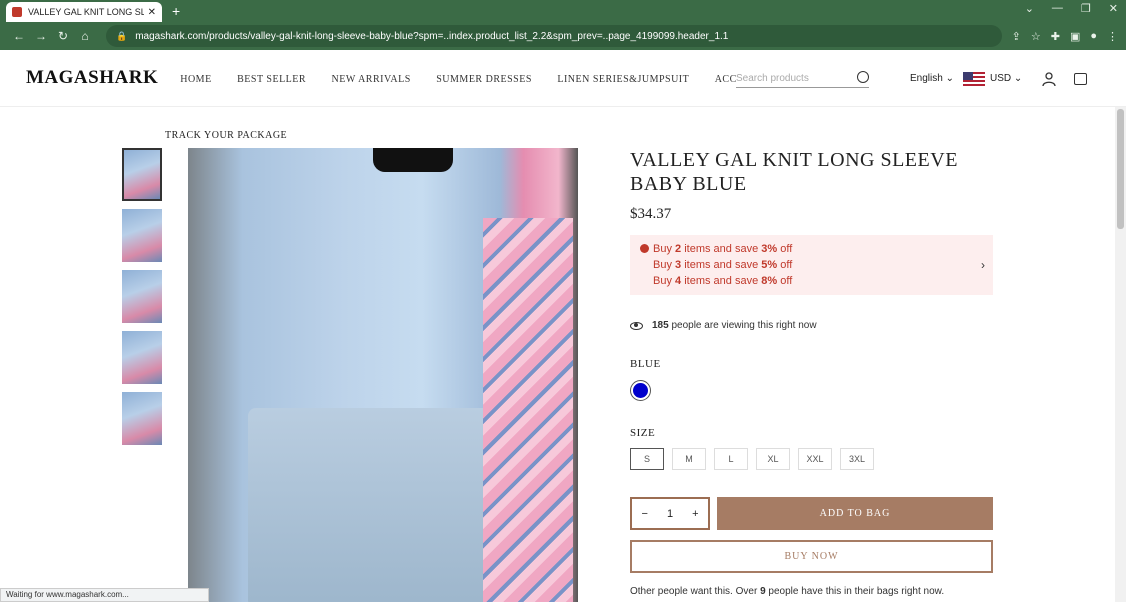  I want to click on back-icon: ←, so click(19, 36).